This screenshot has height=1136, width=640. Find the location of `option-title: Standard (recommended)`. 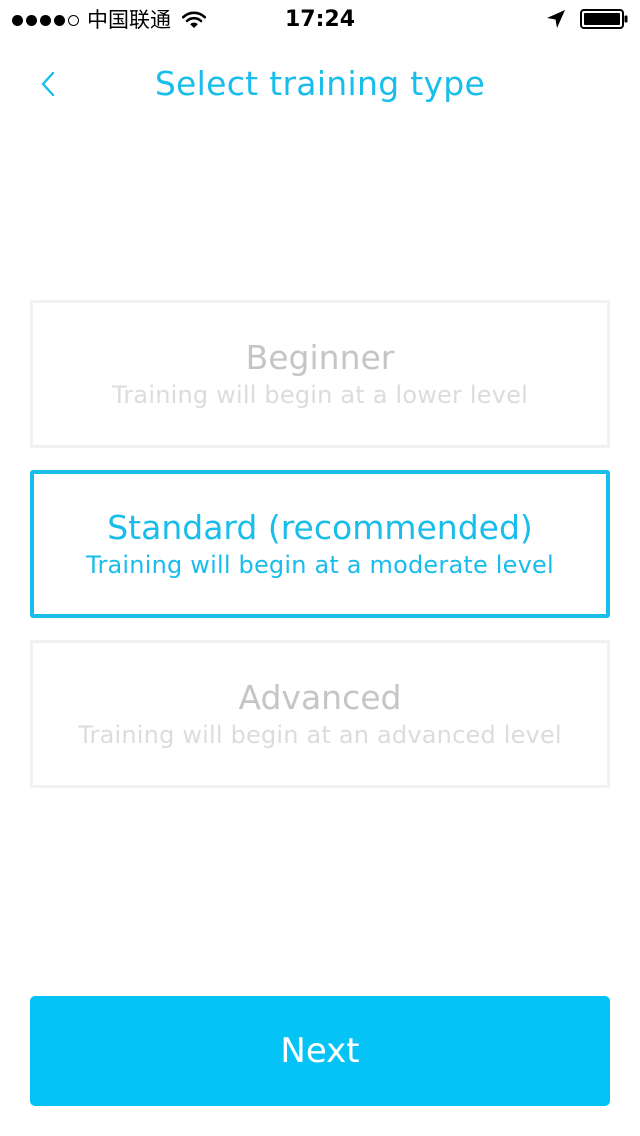

option-title: Standard (recommended) is located at coordinates (320, 527).